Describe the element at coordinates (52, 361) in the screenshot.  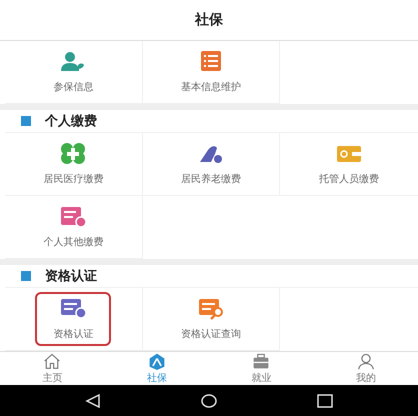
I see `home-icon` at that location.